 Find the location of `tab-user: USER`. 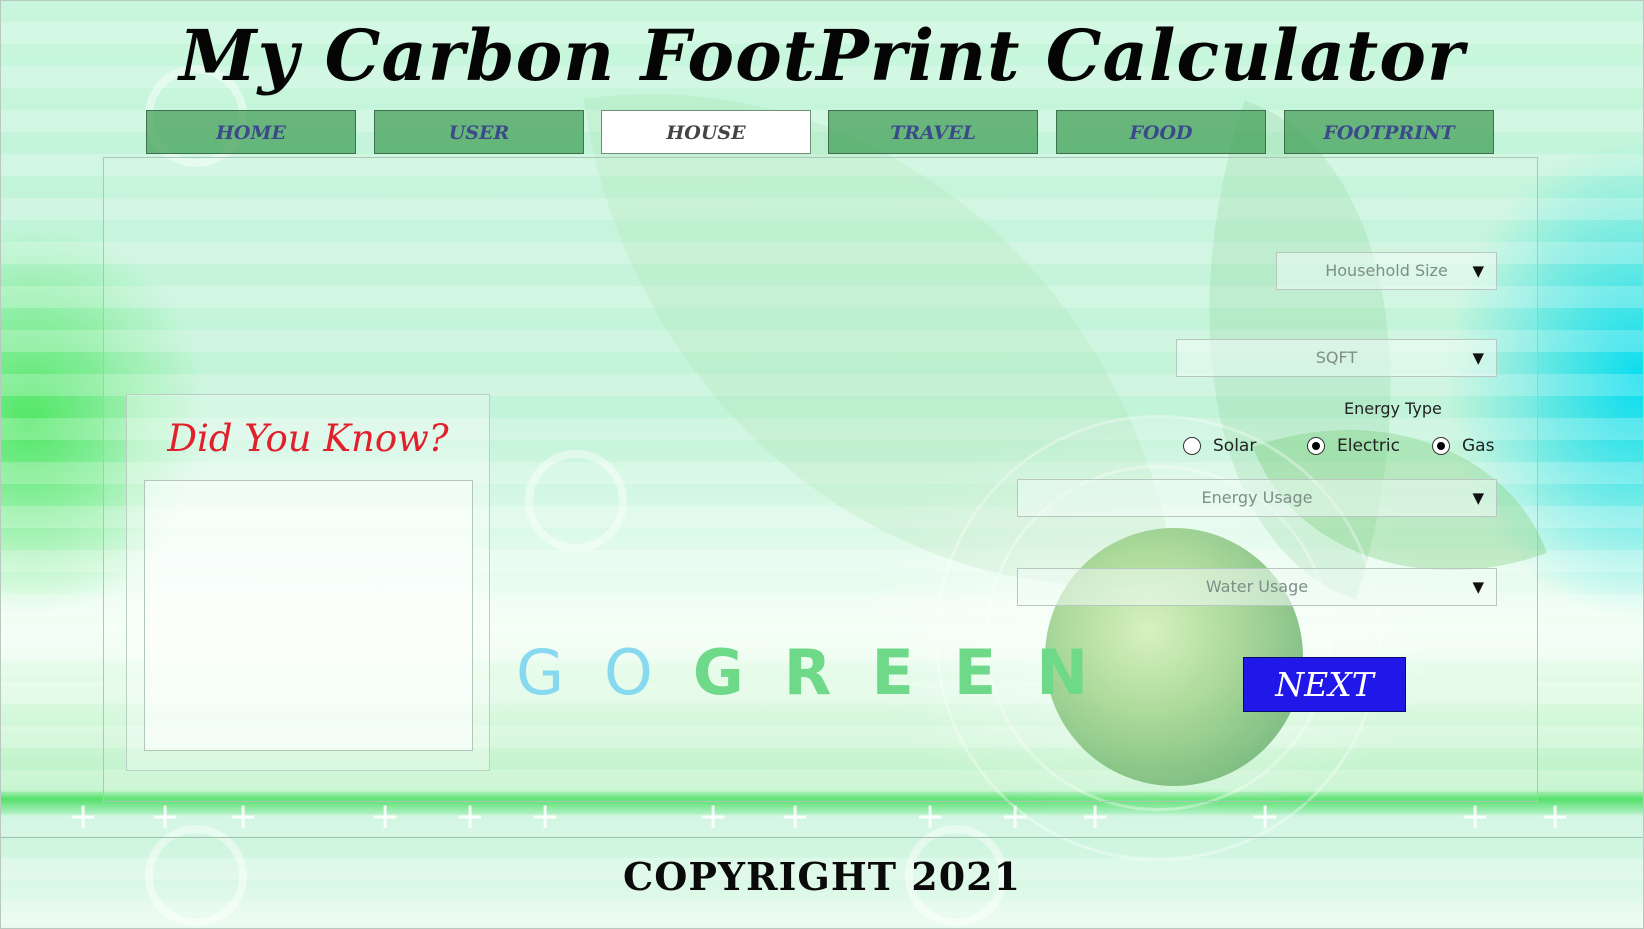

tab-user: USER is located at coordinates (479, 132).